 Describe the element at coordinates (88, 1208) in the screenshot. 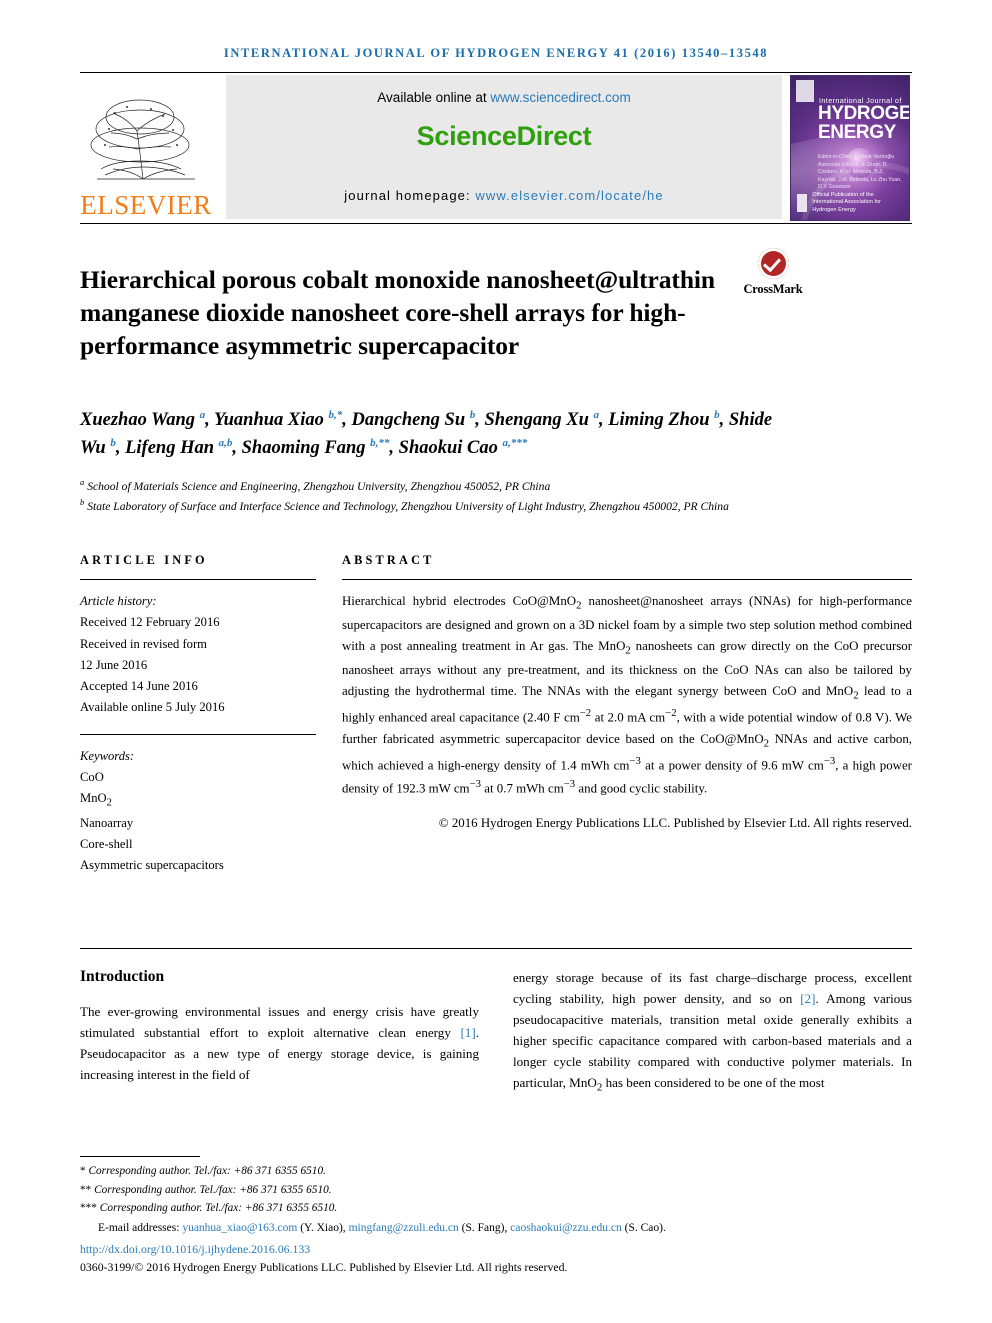

I see `footnote-marker-3: ***` at that location.